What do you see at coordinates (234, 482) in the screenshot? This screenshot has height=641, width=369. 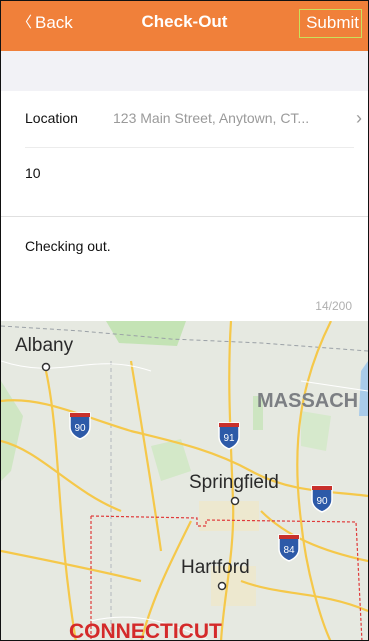 I see `city-label-springfield: Springfield` at bounding box center [234, 482].